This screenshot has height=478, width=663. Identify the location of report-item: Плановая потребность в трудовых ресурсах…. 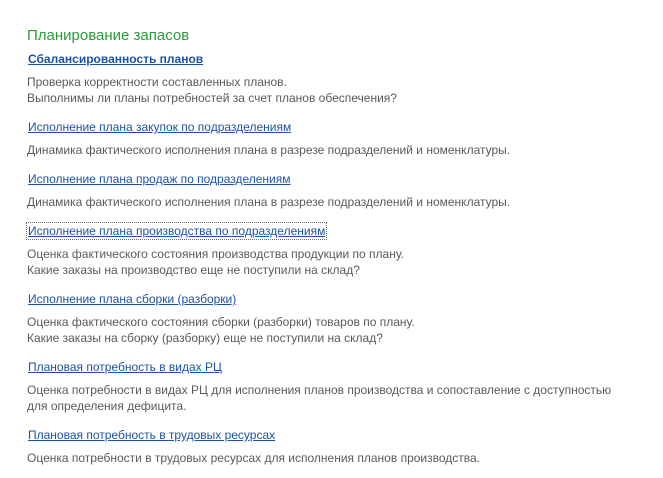
(345, 446).